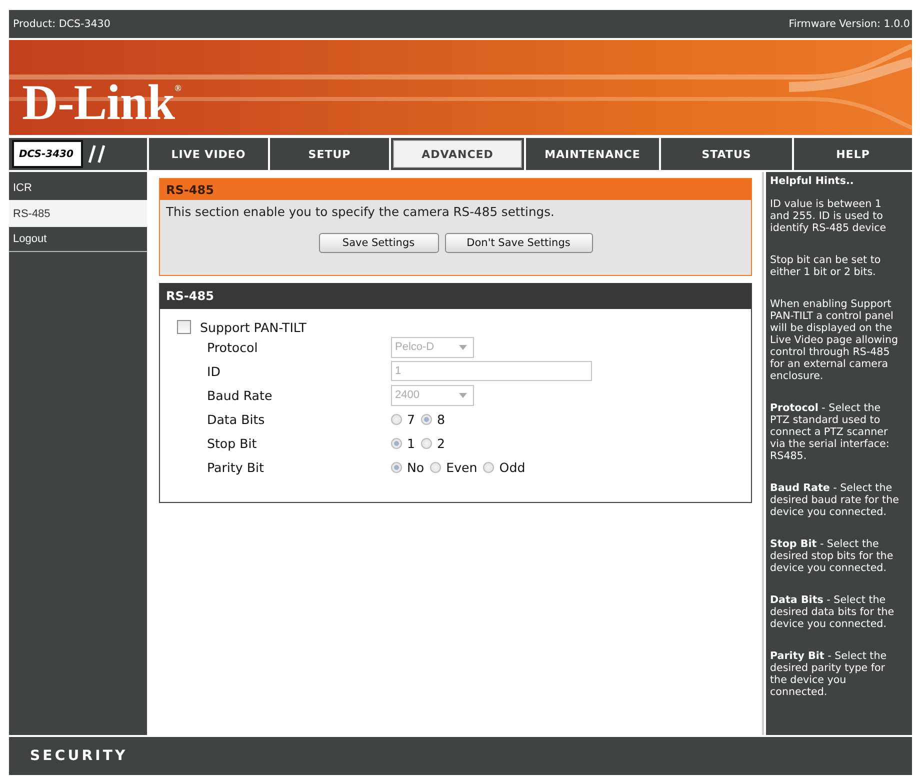 Image resolution: width=920 pixels, height=782 pixels. What do you see at coordinates (833, 612) in the screenshot?
I see `hint-text: Data Bits - Select the desired data bits for the device you connected.` at bounding box center [833, 612].